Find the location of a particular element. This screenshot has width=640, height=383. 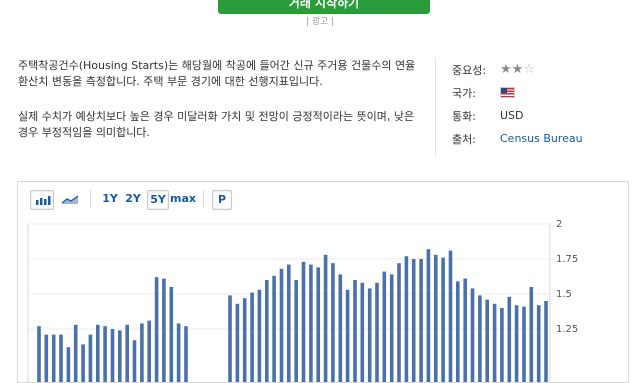

star-filled-icon: ★ is located at coordinates (517, 69).